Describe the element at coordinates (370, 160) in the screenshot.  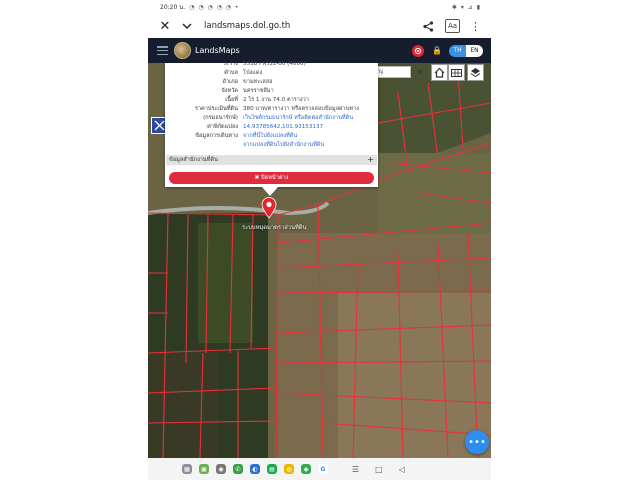
I see `expand-plus-icon: +` at that location.